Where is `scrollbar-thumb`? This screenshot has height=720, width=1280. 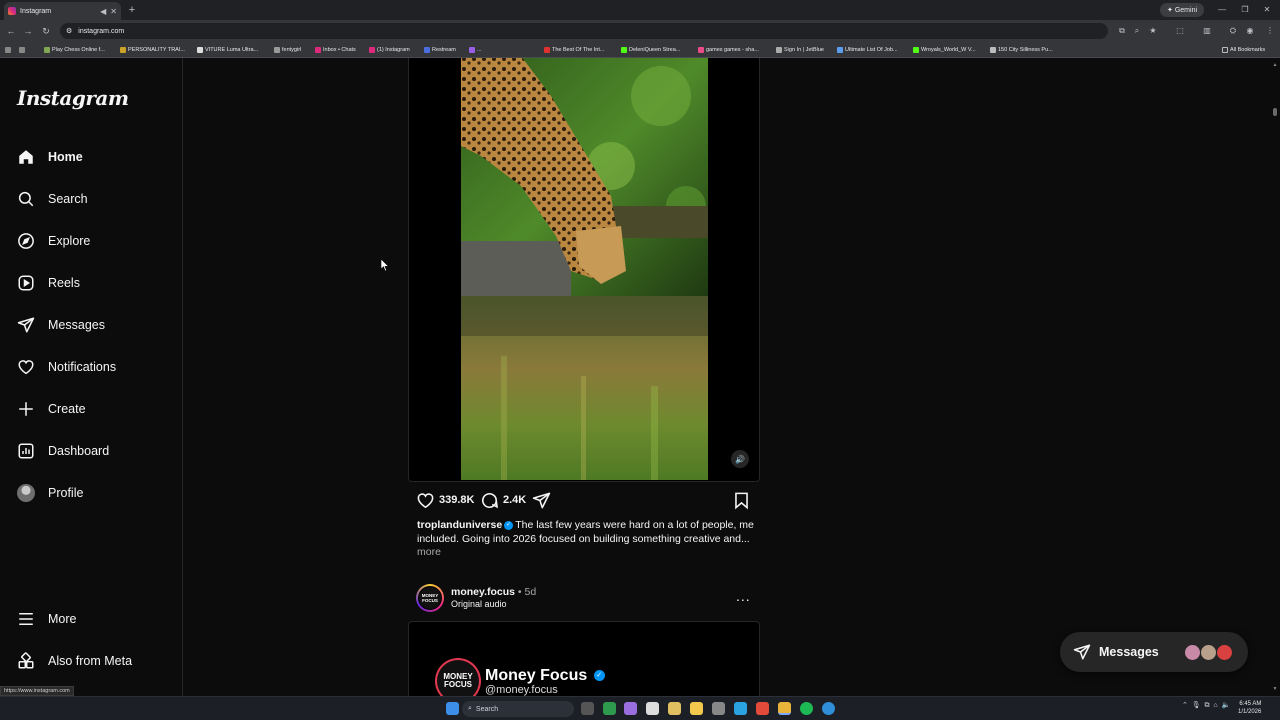
scrollbar-thumb is located at coordinates (1275, 112).